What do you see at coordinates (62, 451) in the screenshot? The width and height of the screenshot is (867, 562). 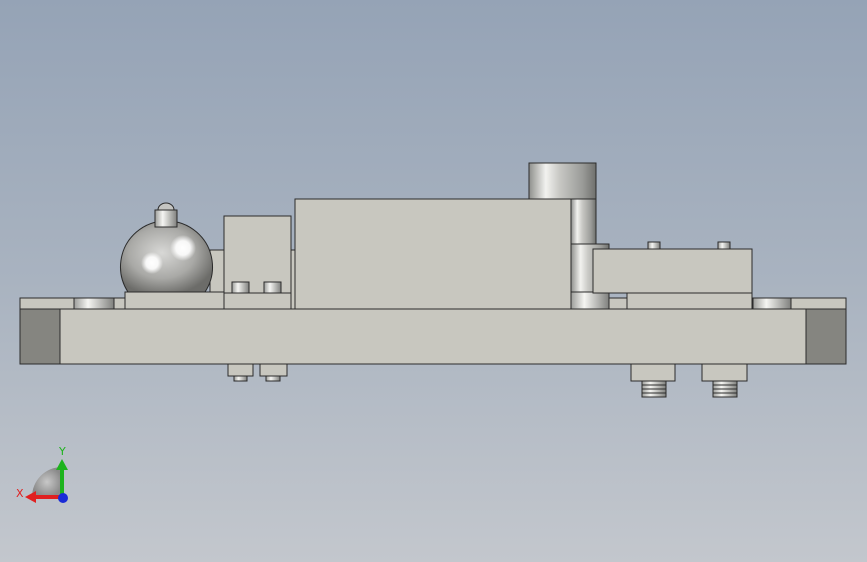 I see `triad-y-label: Y` at bounding box center [62, 451].